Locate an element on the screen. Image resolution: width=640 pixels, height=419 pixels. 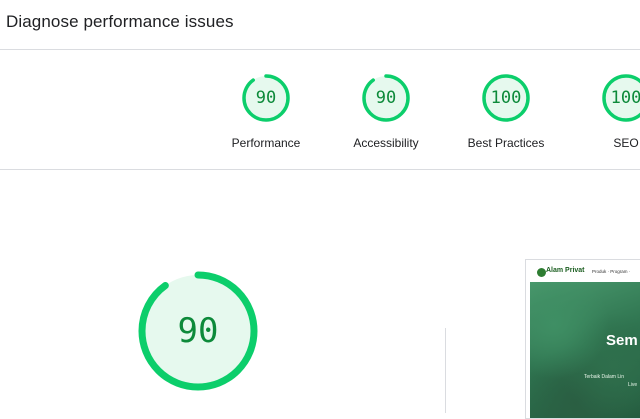
tree-logo-icon is located at coordinates (541, 272).